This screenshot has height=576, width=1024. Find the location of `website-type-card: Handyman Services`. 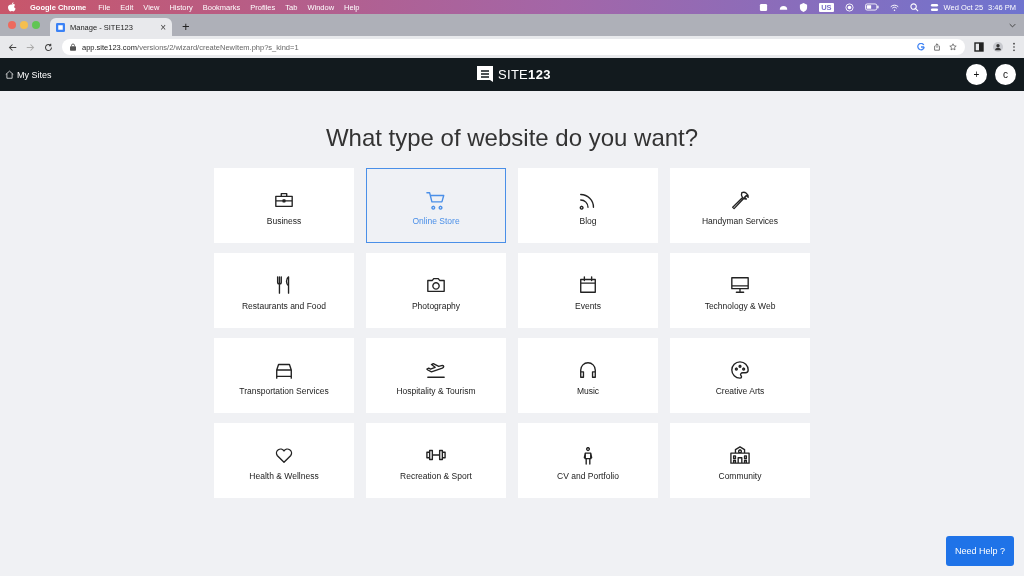

website-type-card: Handyman Services is located at coordinates (740, 205).